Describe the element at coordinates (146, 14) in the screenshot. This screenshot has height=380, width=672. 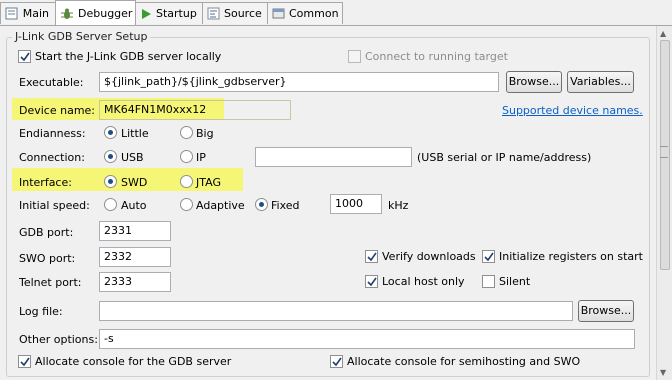
I see `startup-play-icon` at that location.